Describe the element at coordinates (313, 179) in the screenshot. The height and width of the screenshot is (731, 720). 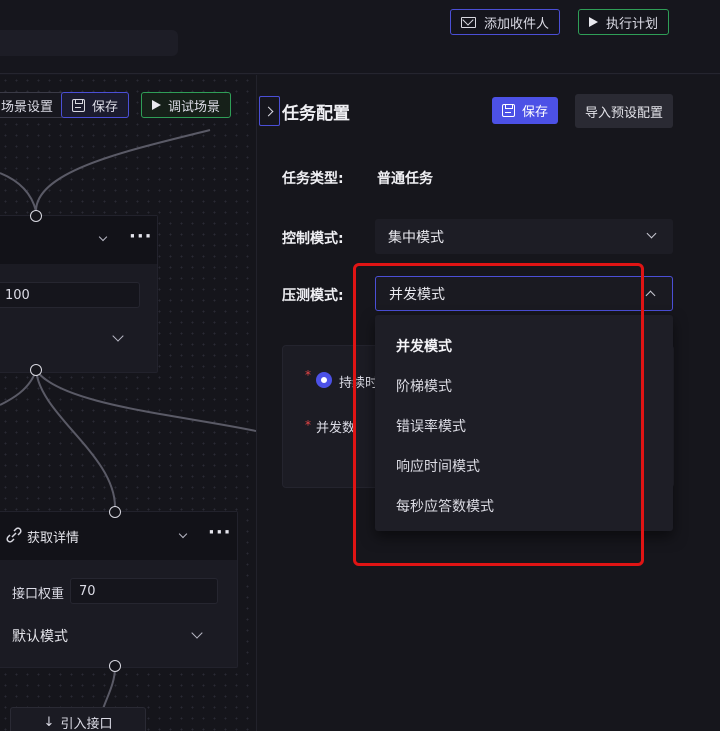
I see `task-type-label: 任务类型:` at that location.